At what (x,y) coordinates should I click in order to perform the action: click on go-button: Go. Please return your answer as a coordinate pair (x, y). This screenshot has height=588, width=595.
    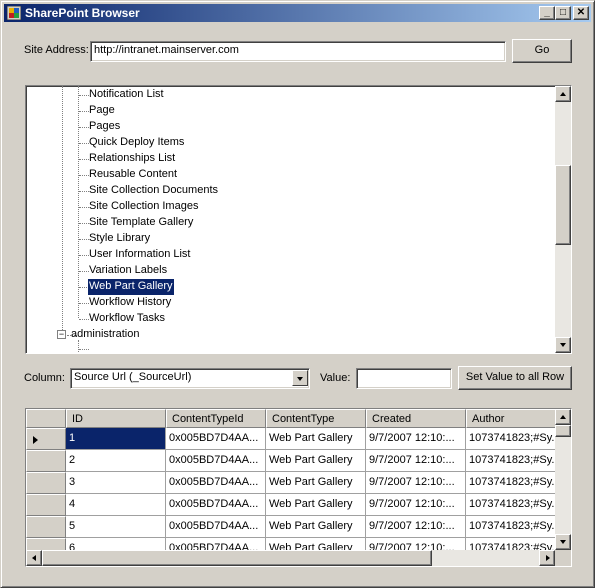
    Looking at the image, I should click on (542, 51).